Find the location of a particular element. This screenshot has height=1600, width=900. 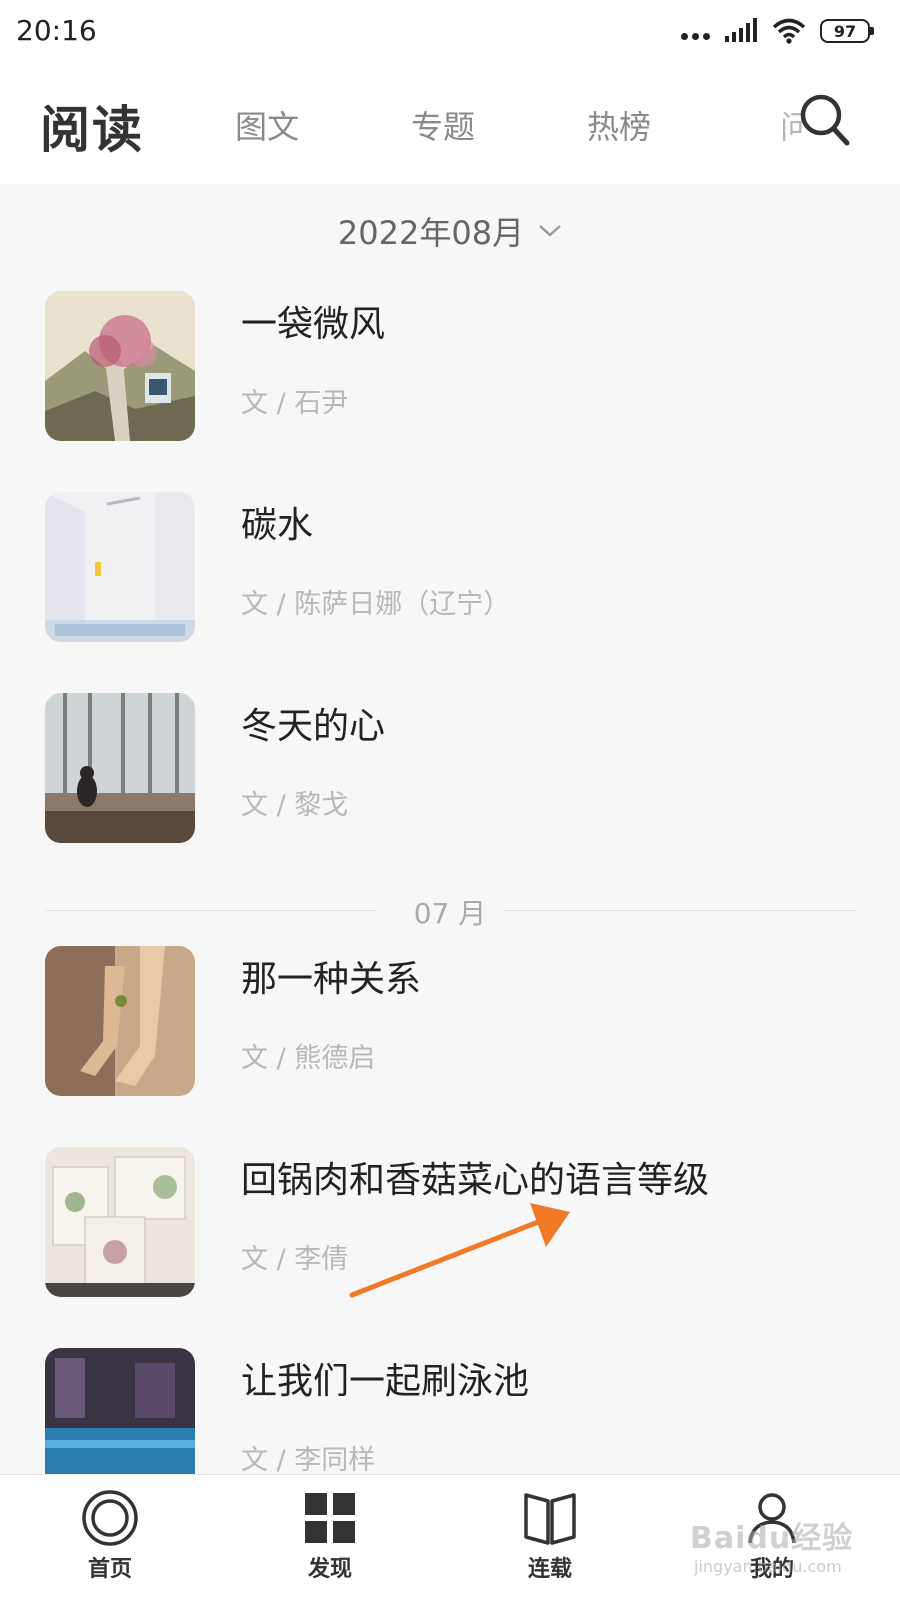

status-time: 20:16 is located at coordinates (56, 30).